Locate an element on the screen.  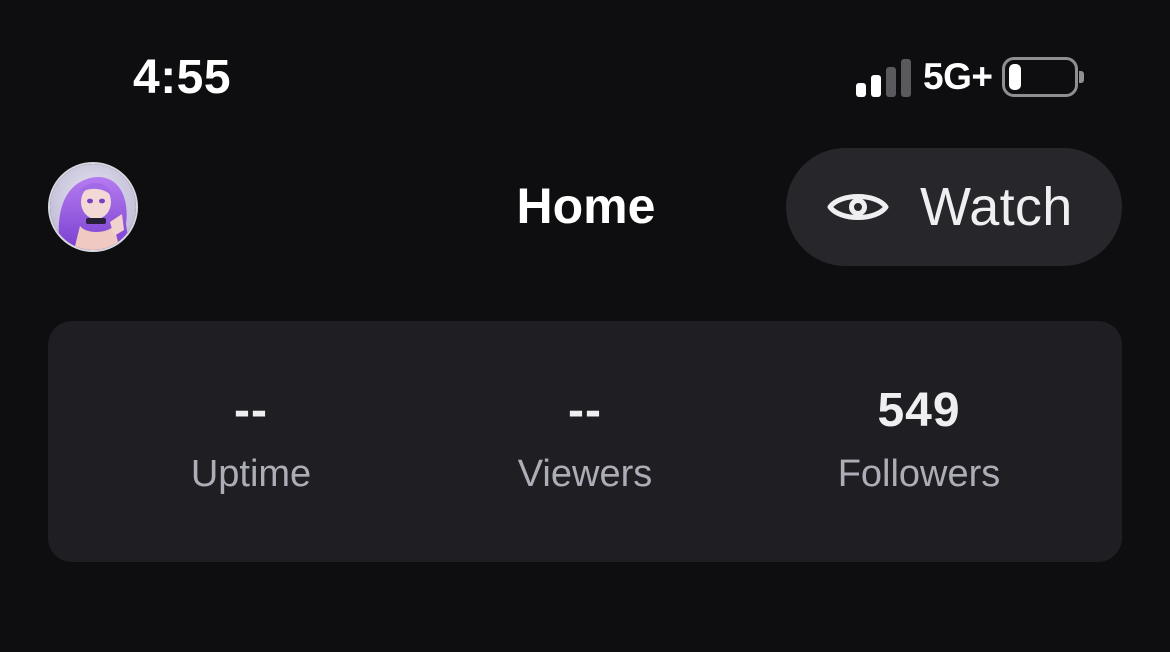
watch-button: Watch is located at coordinates (954, 207).